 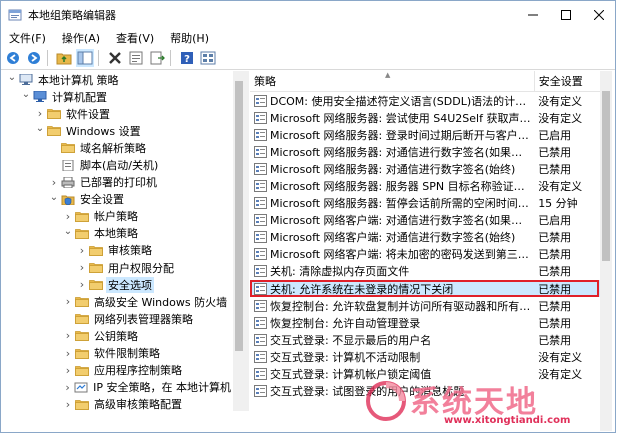 What do you see at coordinates (606, 176) in the screenshot?
I see `list-scrollbar-thumb` at bounding box center [606, 176].